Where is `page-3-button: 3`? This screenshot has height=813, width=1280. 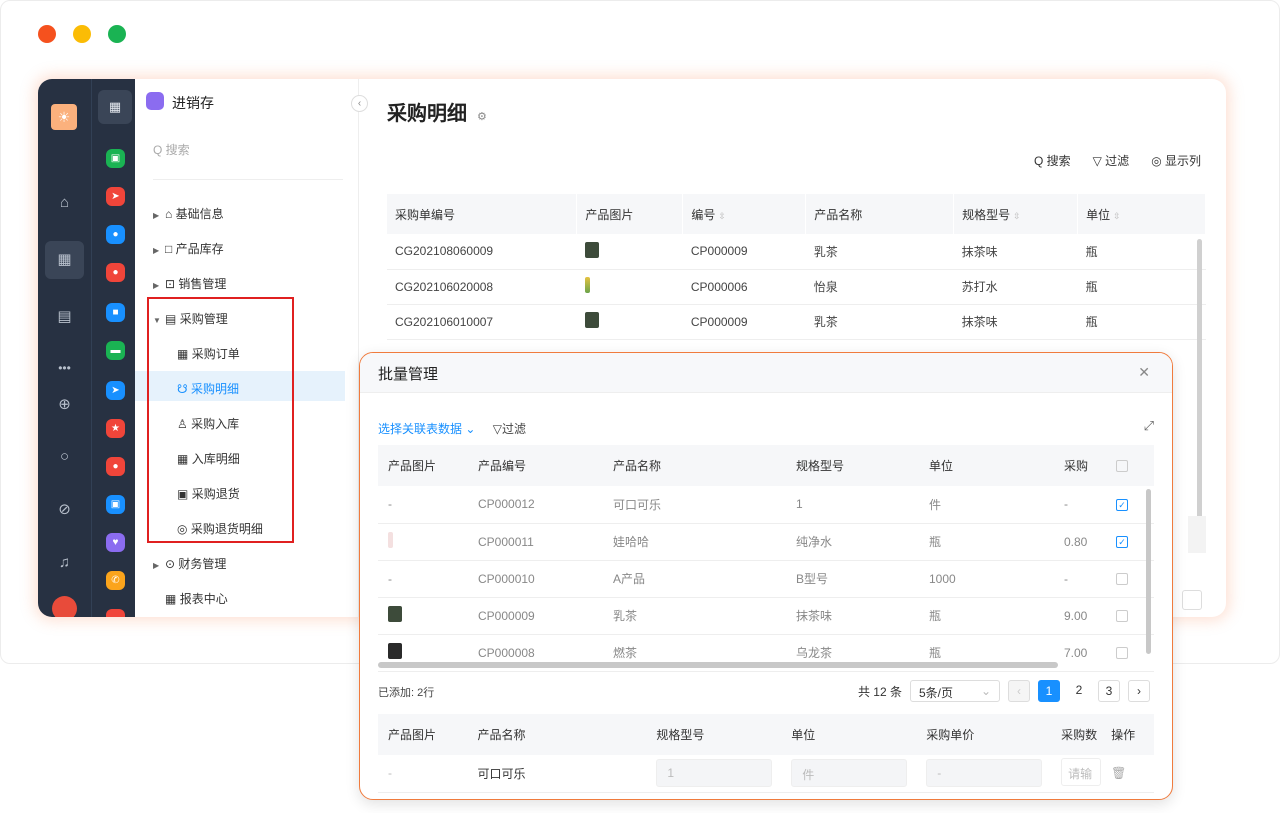
page-3-button: 3 is located at coordinates (1109, 691).